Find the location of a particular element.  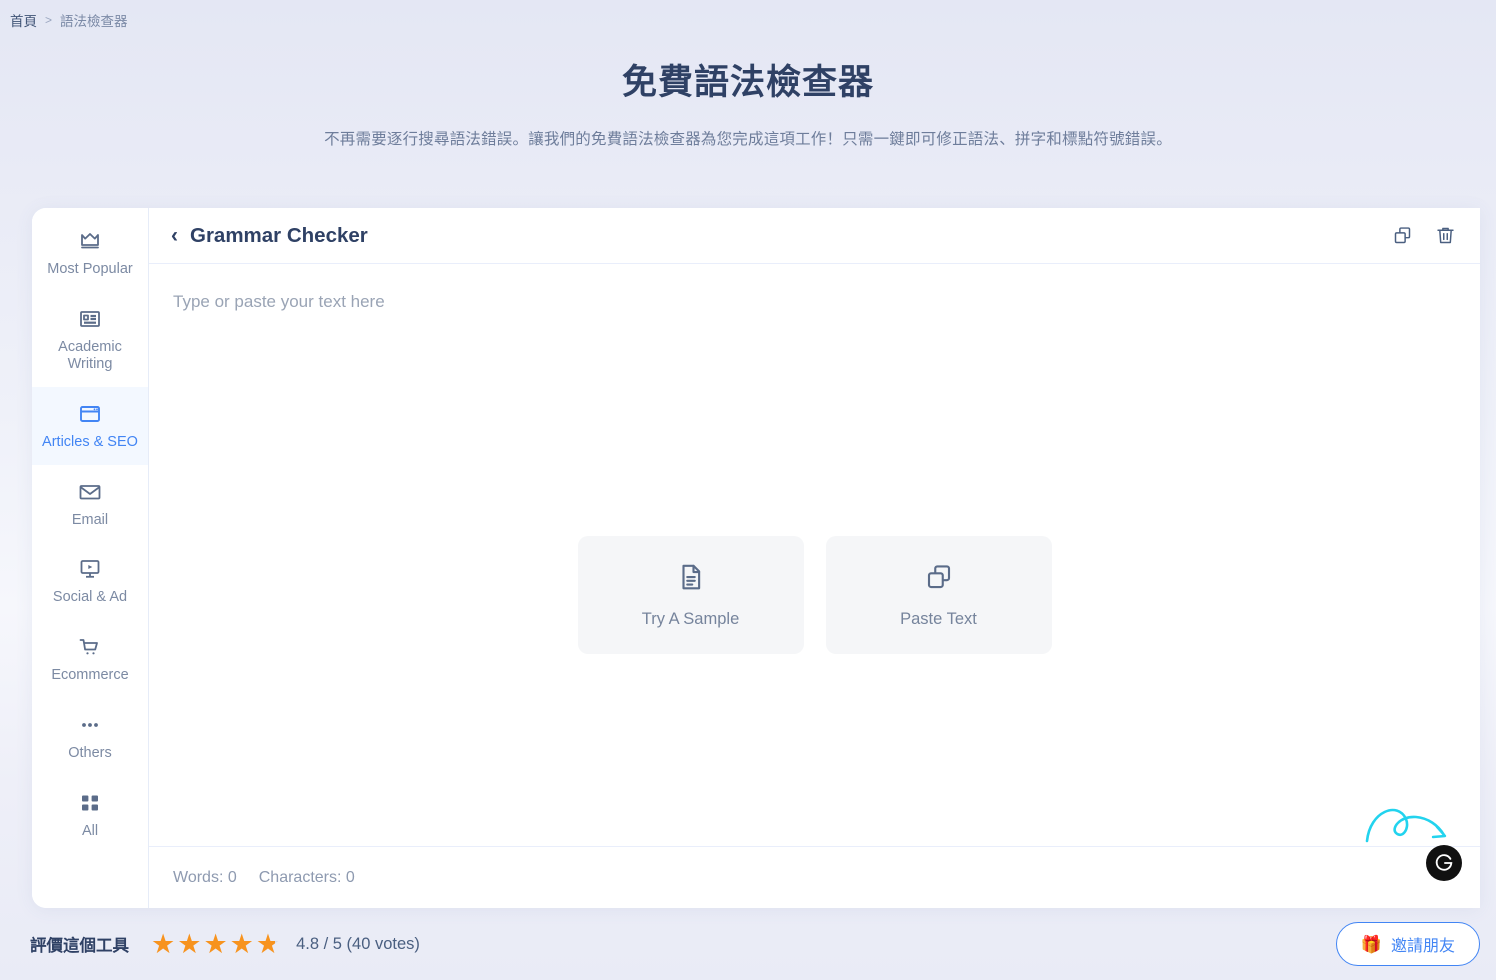

sidebar-item-ecommerce: Ecommerce is located at coordinates (90, 659).